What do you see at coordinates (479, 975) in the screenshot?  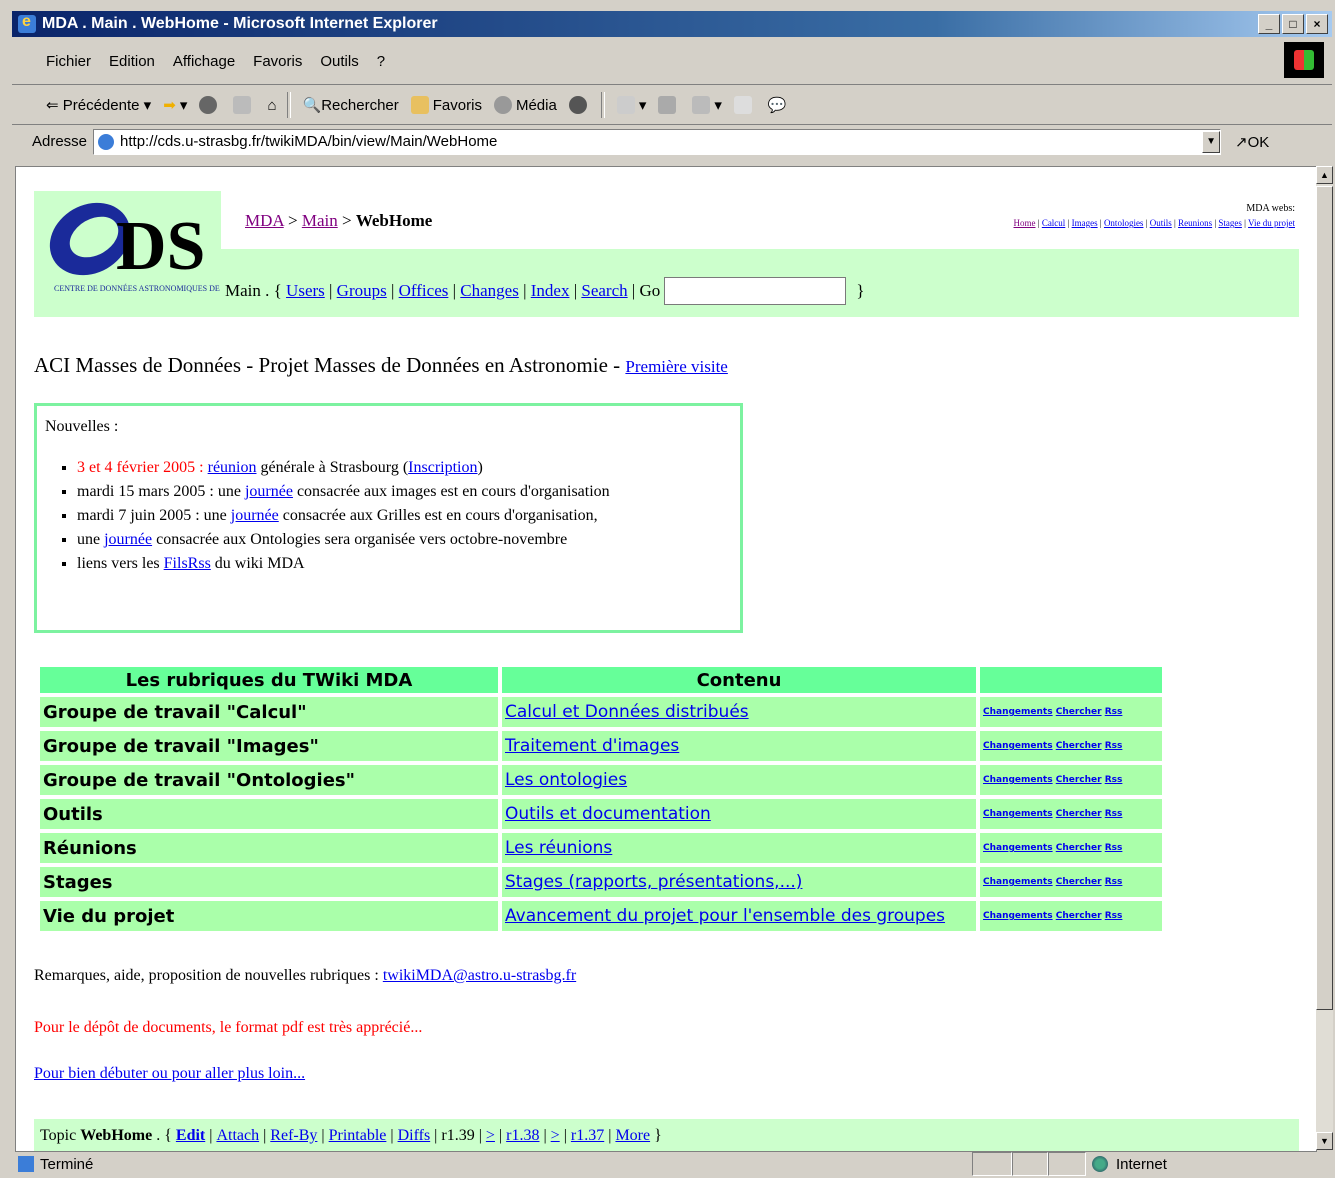 I see `contact-email-link: twikiMDA@astro.u-strasbg.fr` at bounding box center [479, 975].